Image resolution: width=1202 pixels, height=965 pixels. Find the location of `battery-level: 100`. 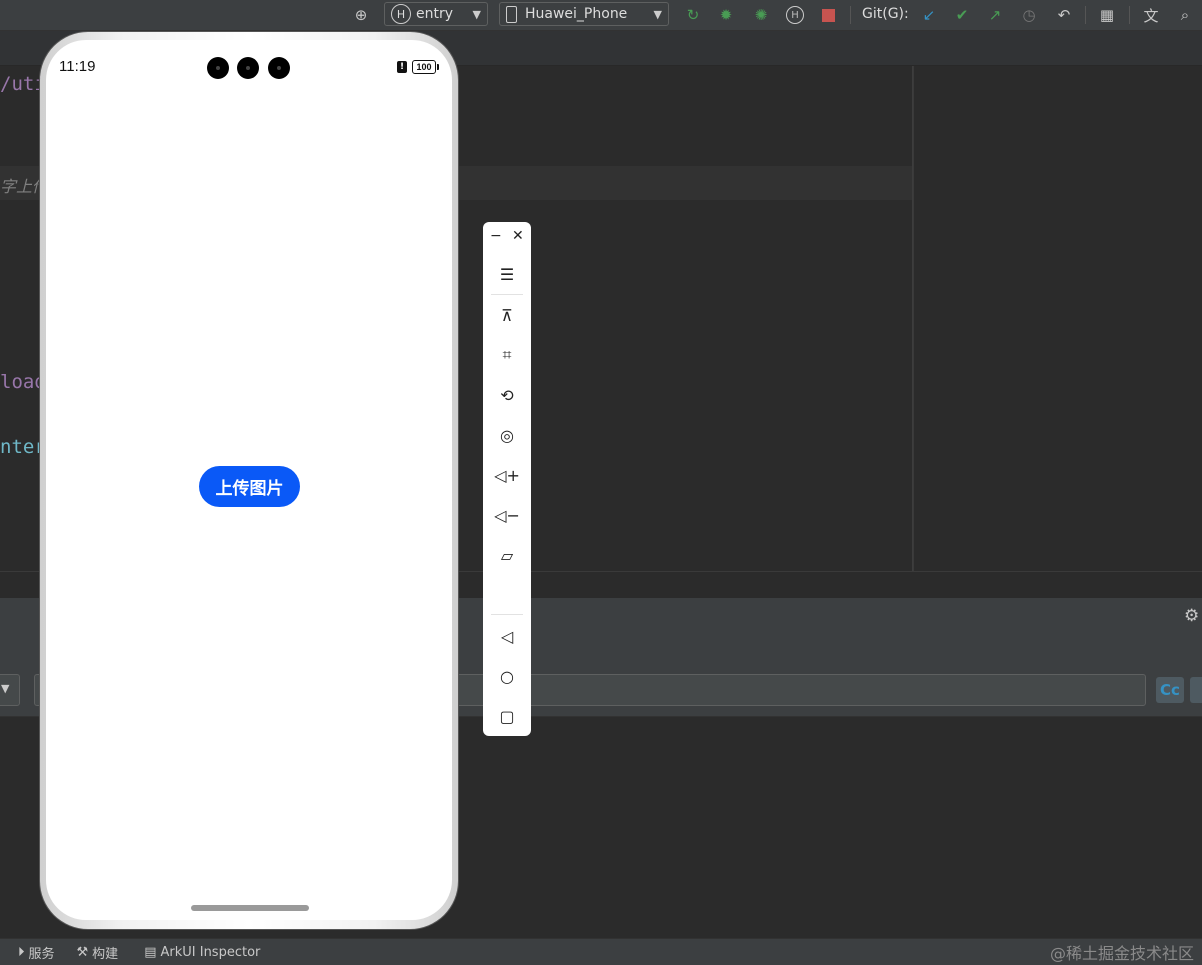

battery-level: 100 is located at coordinates (424, 67).